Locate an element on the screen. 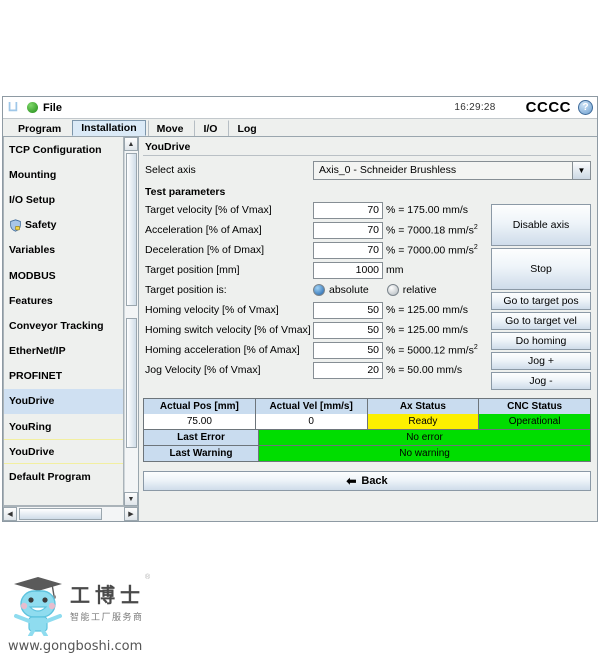 The image size is (600, 654). sidebar-item-ethernet-ip: EtherNet/IP is located at coordinates (63, 351).